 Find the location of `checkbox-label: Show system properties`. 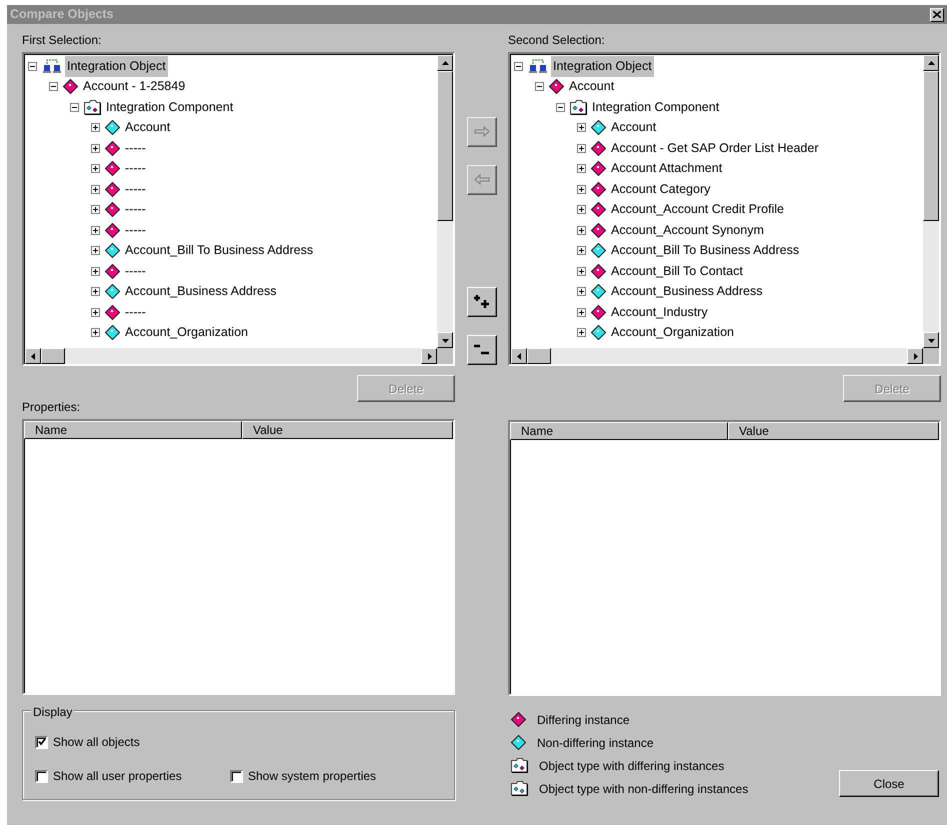

checkbox-label: Show system properties is located at coordinates (312, 776).